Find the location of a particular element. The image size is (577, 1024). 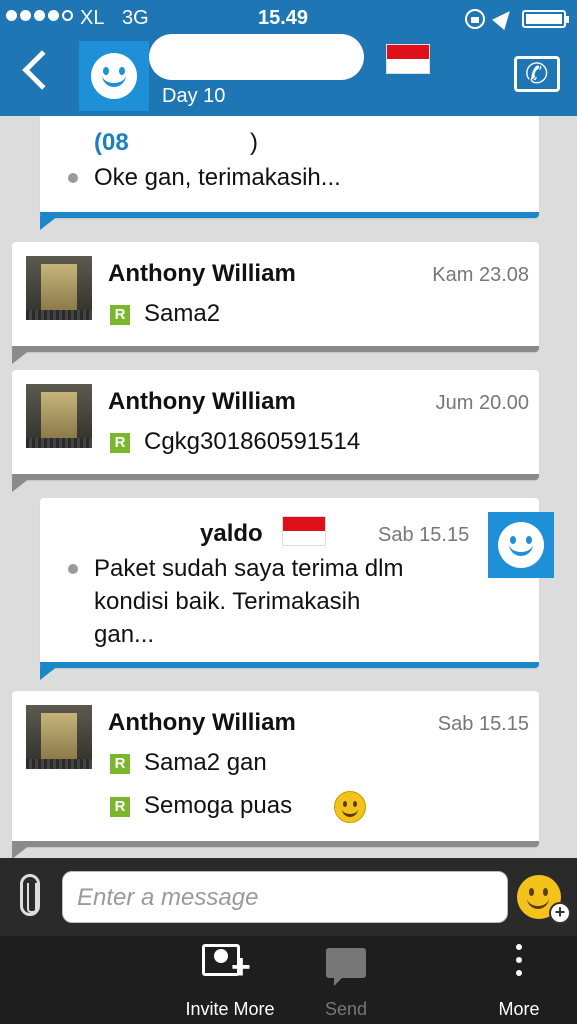

chat-subtitle: Day 10 is located at coordinates (194, 96).